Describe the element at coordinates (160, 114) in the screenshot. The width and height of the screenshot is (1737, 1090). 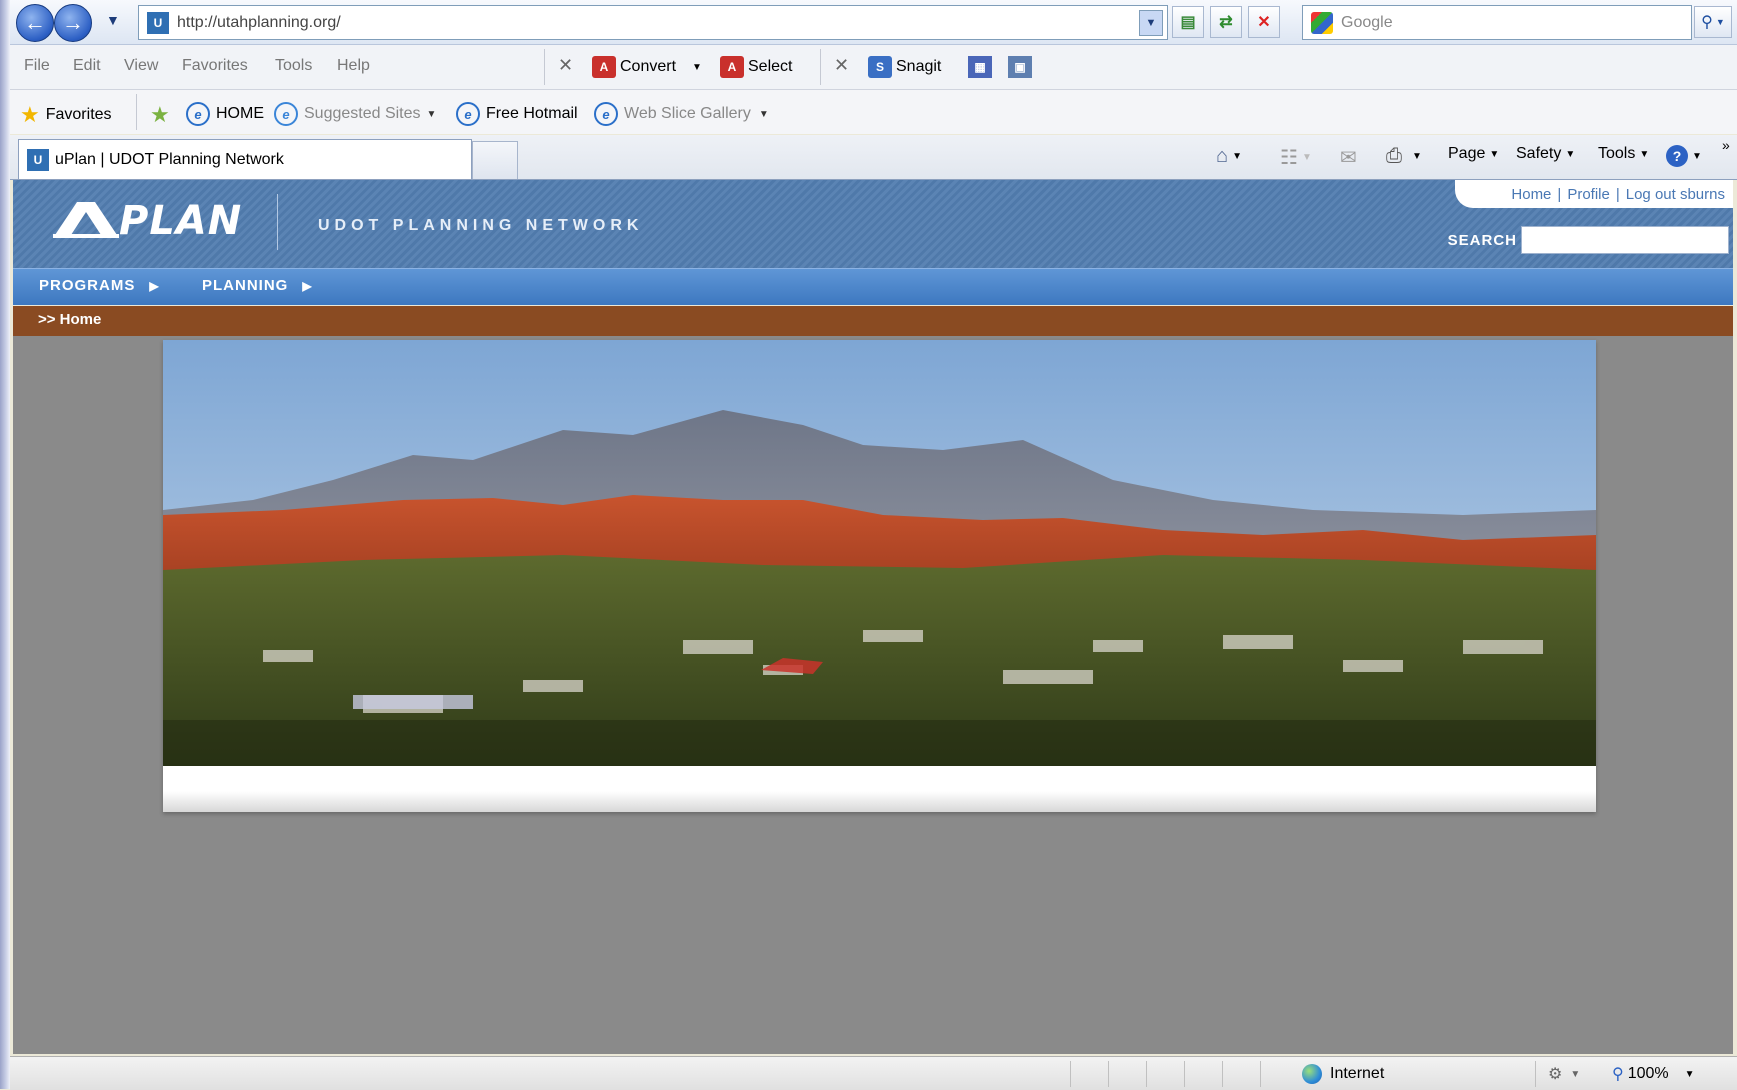
I see `add-star-icon: ★` at that location.